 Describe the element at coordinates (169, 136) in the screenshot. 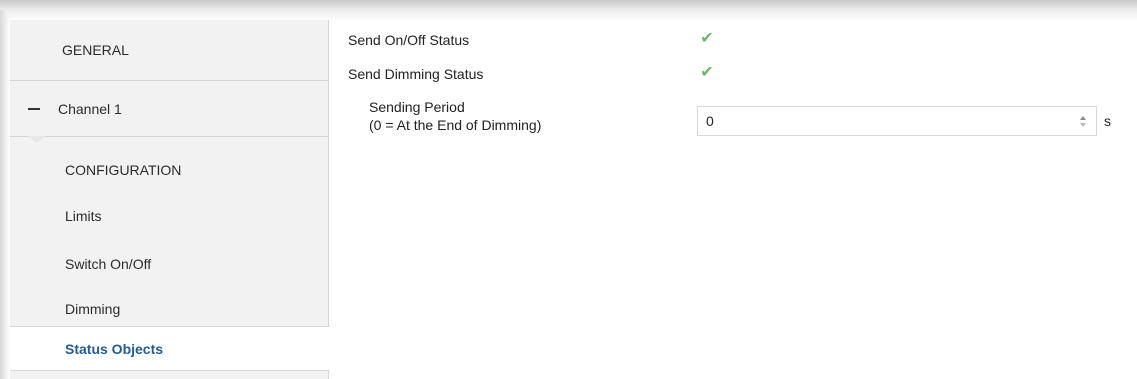

I see `sidebar-divider` at that location.